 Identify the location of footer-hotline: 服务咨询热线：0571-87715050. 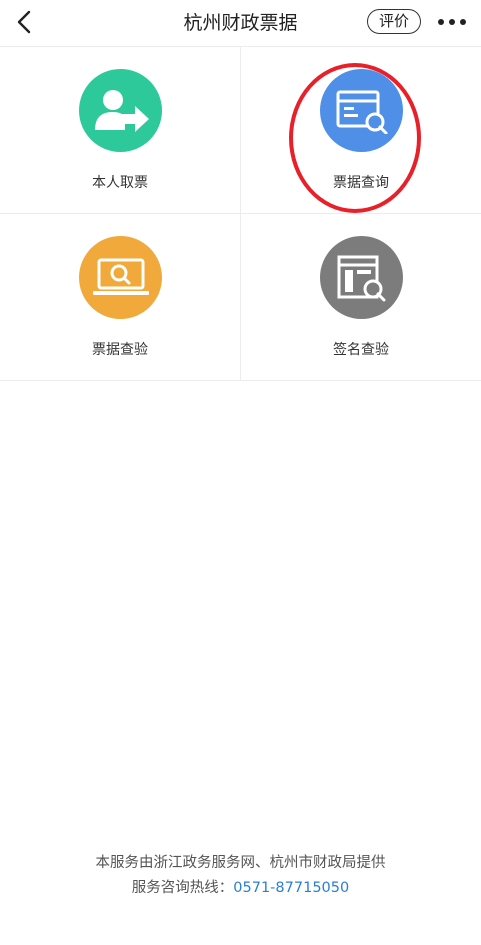
(240, 888).